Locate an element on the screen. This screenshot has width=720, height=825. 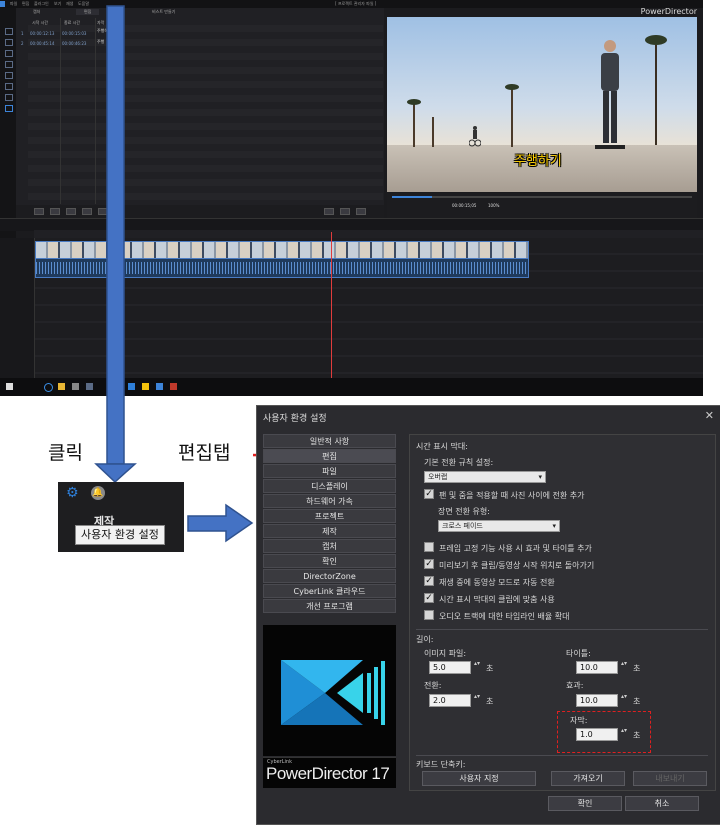
mail-icon is located at coordinates (89, 386).